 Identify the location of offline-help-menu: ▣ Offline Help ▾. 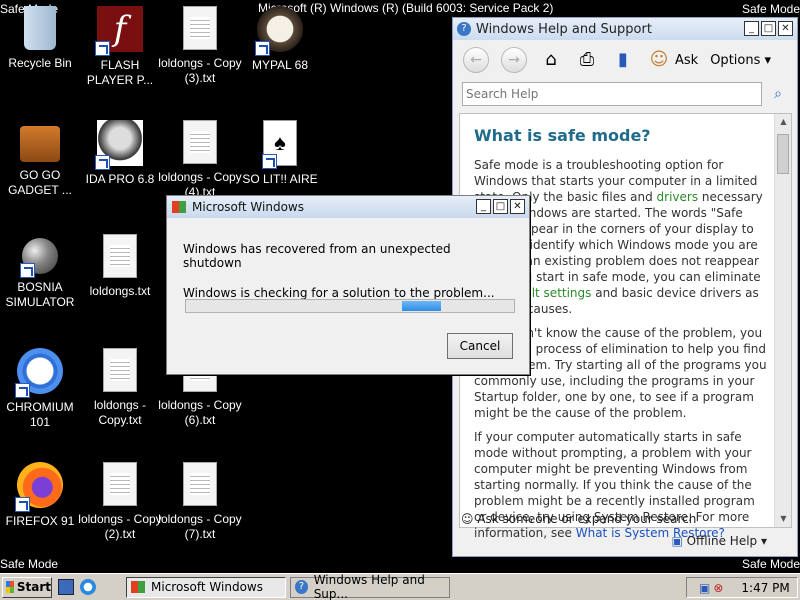
(719, 541).